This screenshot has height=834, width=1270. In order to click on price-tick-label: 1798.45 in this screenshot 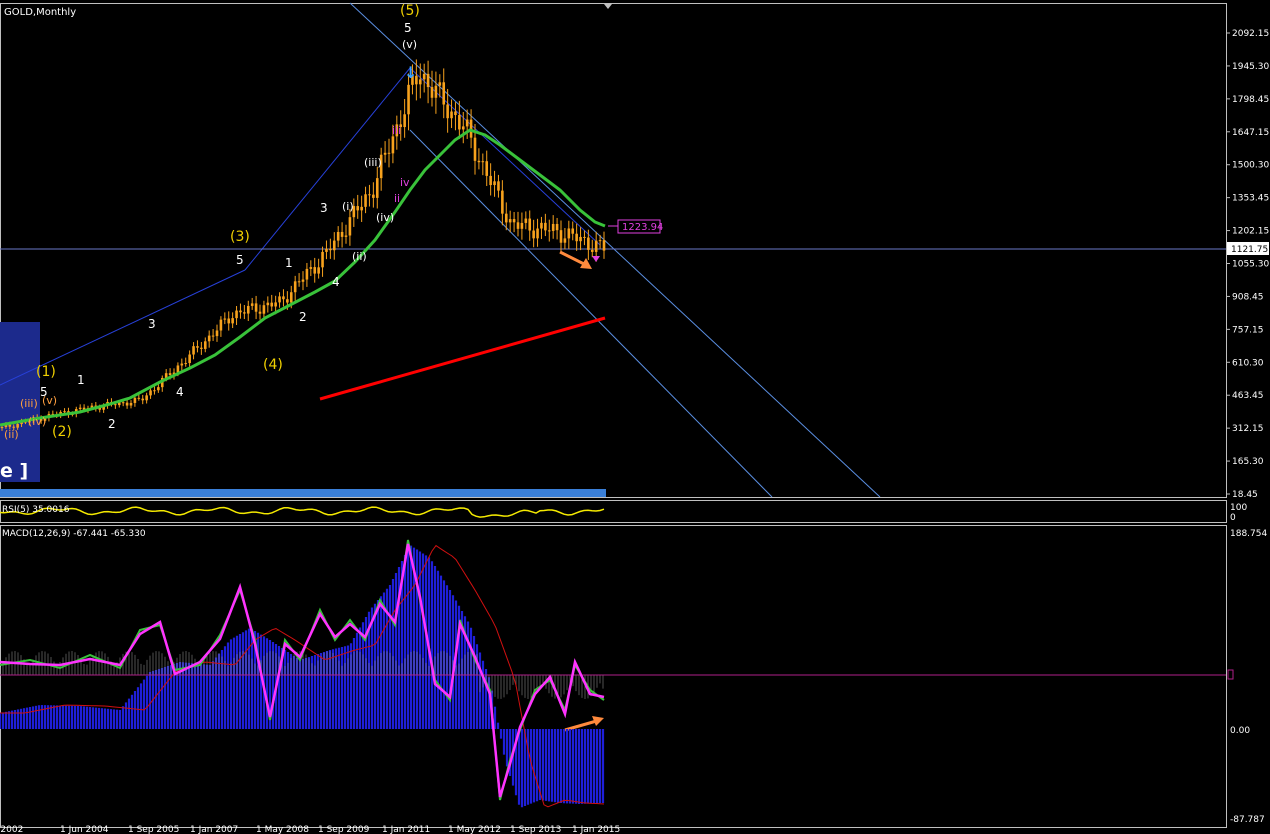, I will do `click(1250, 100)`.